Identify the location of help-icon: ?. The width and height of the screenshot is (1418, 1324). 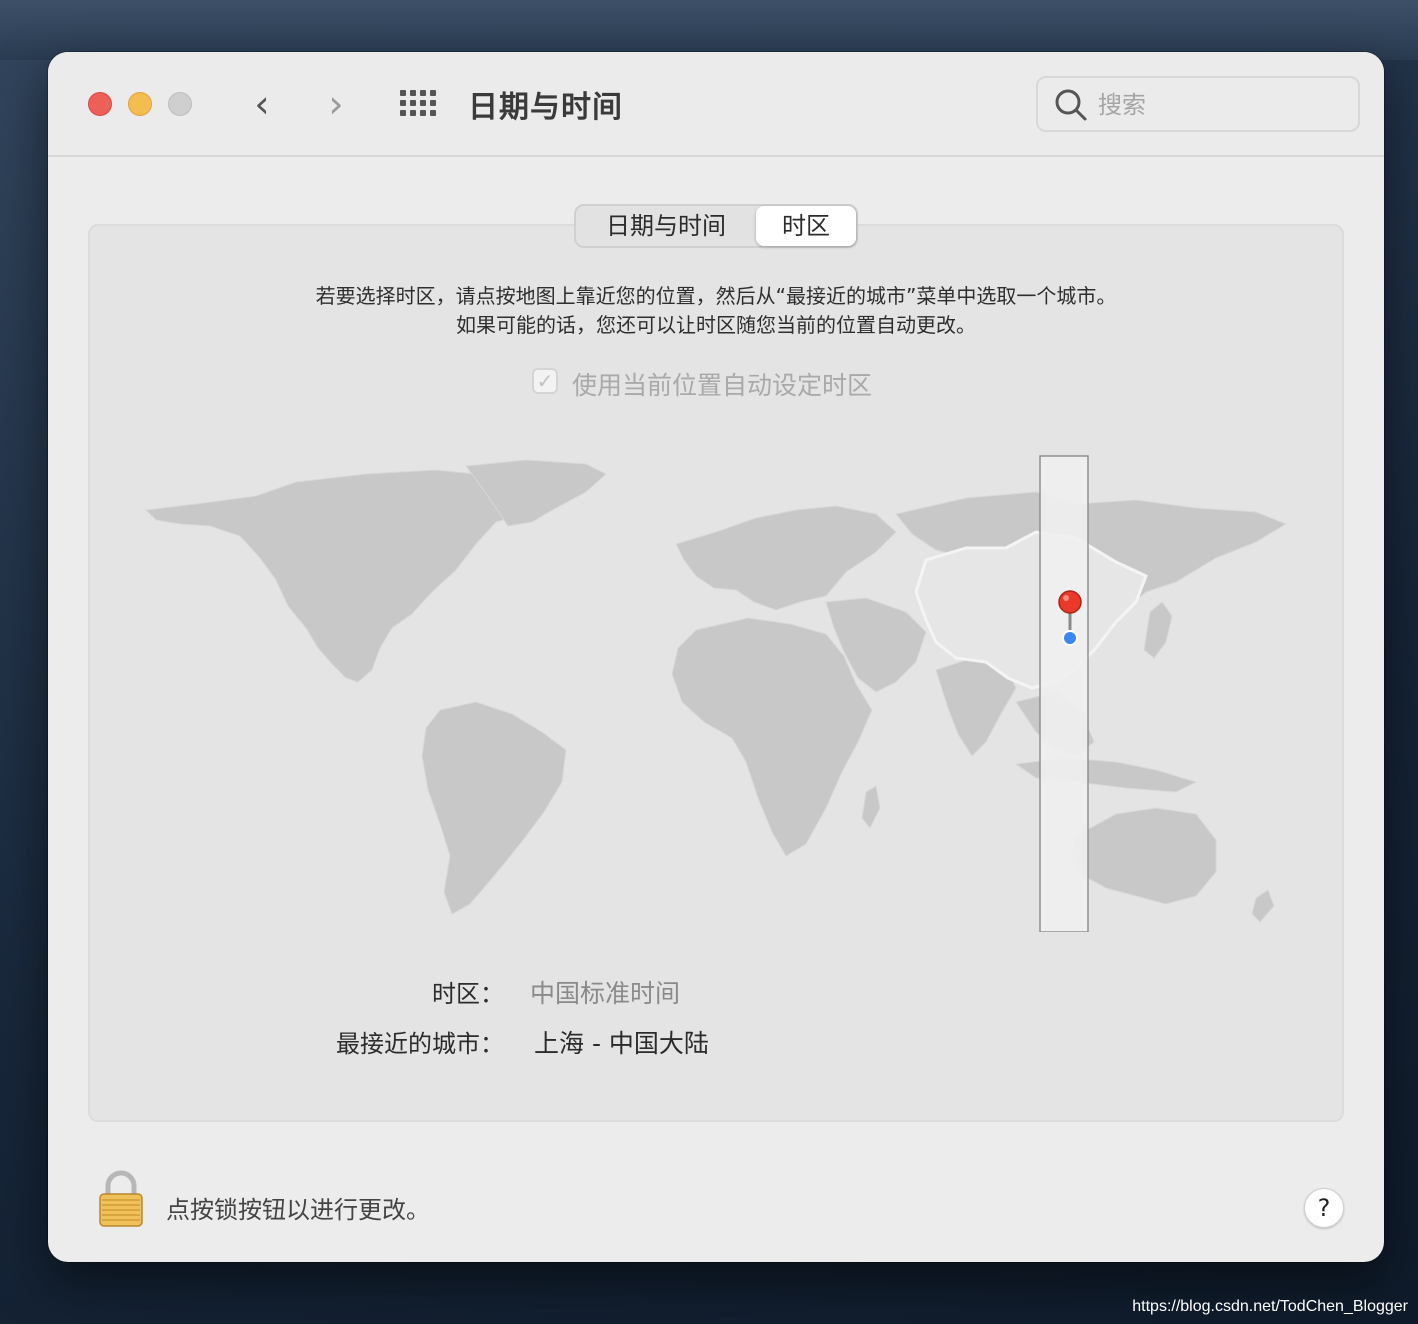
(1324, 1208).